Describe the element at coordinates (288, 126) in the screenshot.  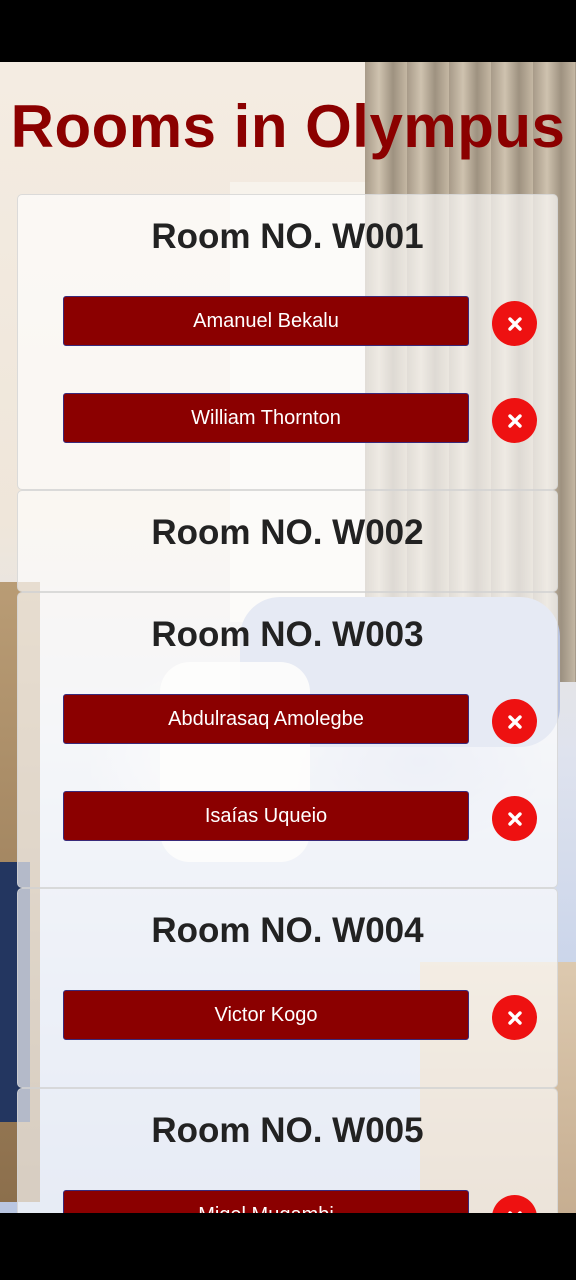
I see `page-title: Rooms in Olympus` at that location.